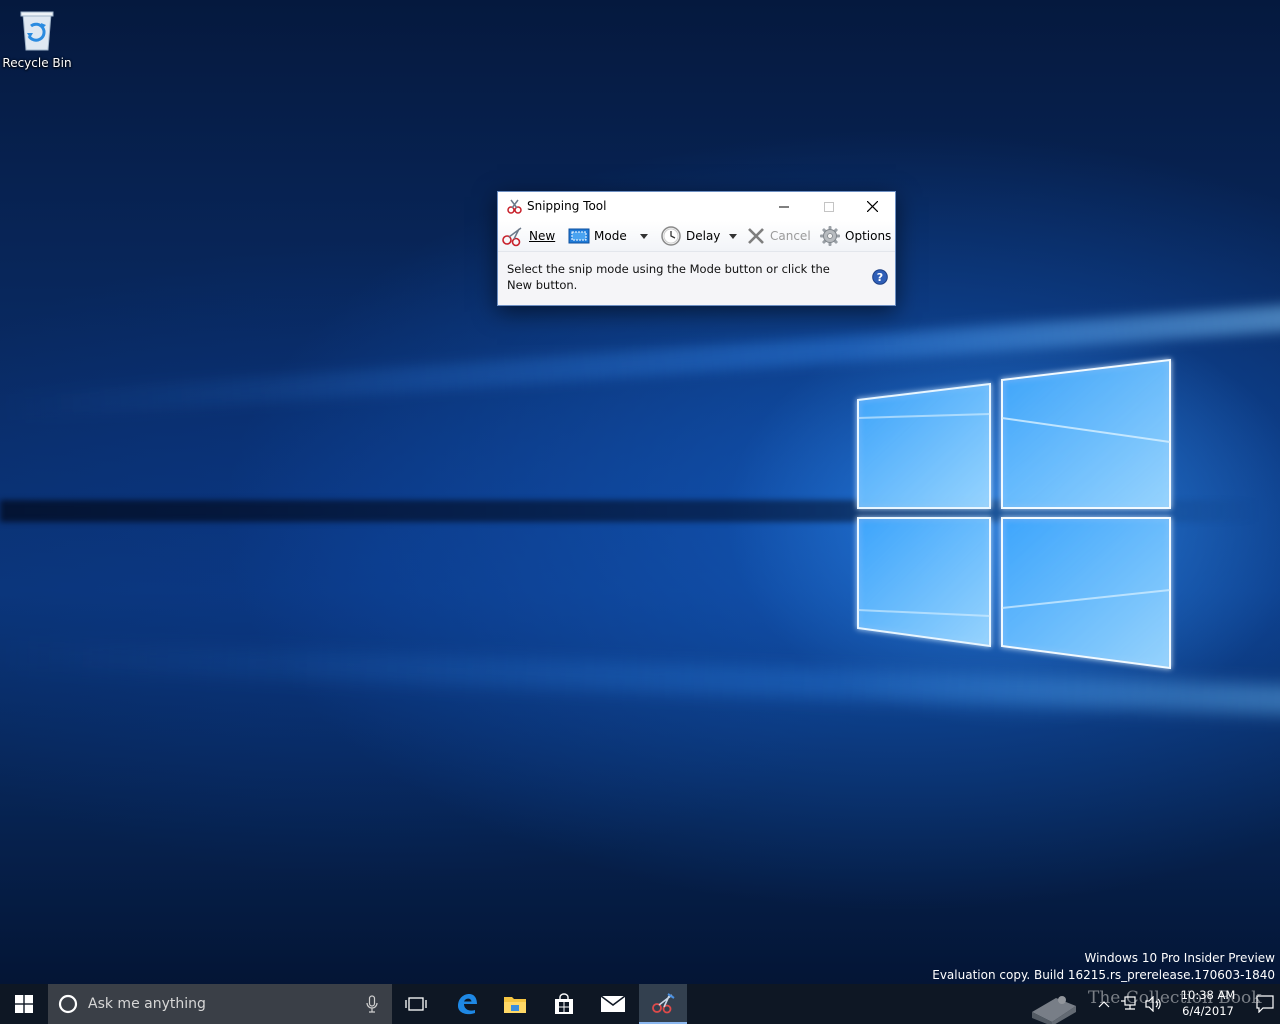  I want to click on minimize-icon, so click(783, 206).